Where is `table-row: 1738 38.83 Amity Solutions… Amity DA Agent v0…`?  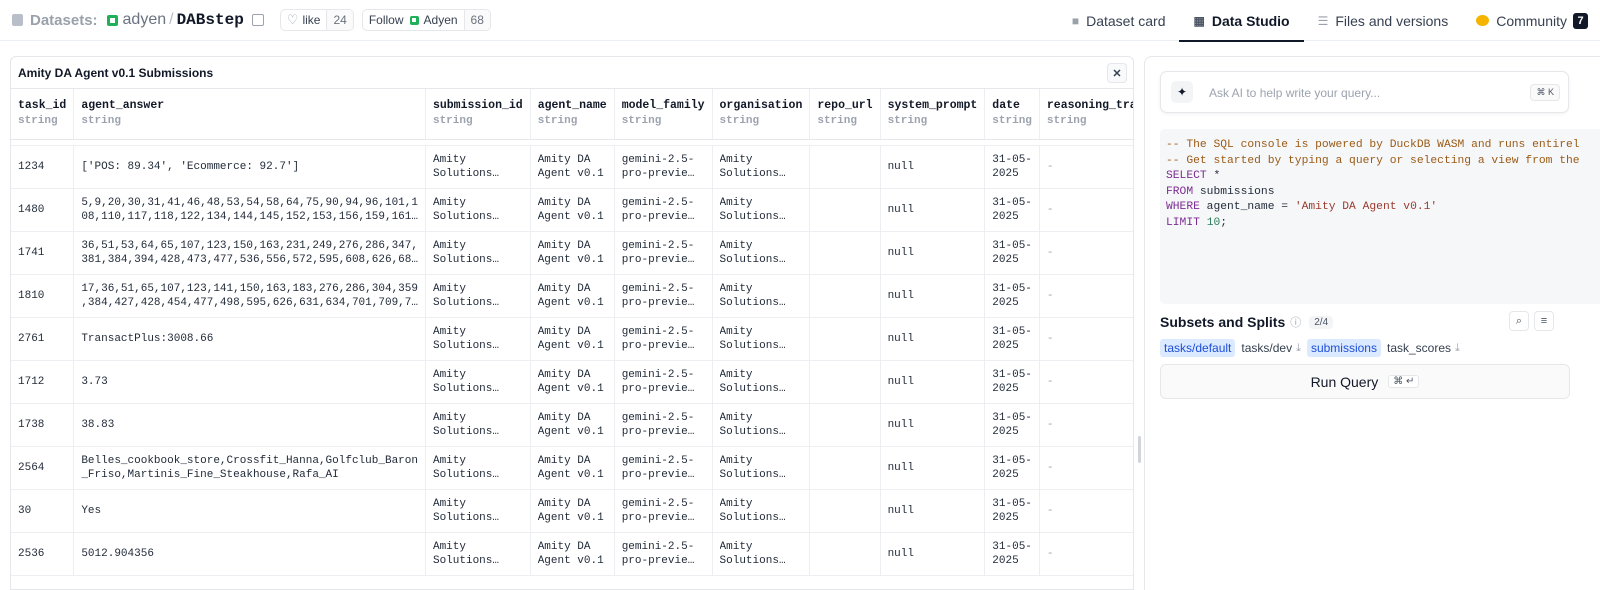 table-row: 1738 38.83 Amity Solutions… Amity DA Agent v0… is located at coordinates (572, 425).